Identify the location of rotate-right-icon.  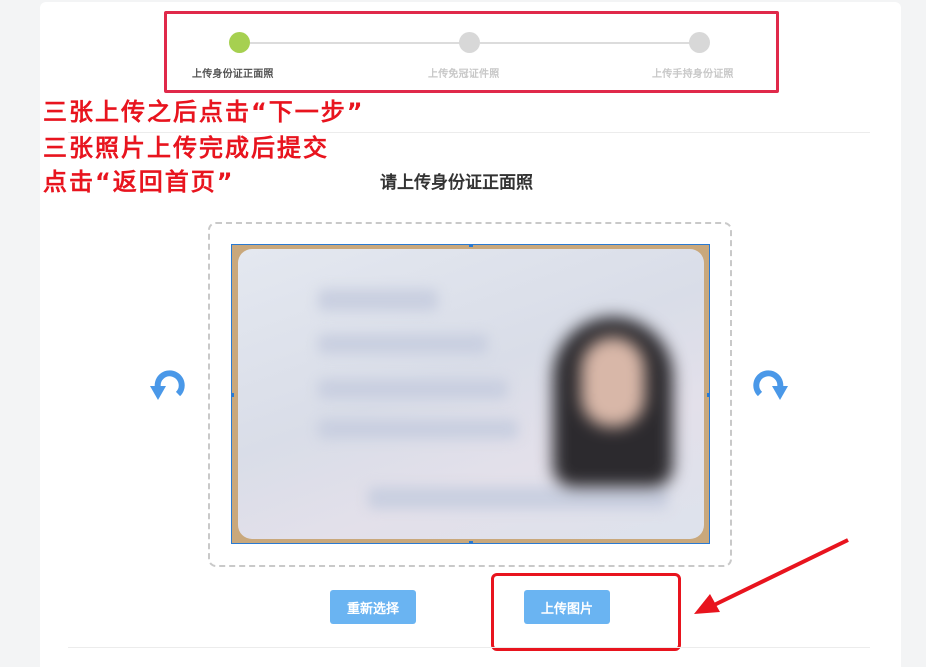
(770, 386).